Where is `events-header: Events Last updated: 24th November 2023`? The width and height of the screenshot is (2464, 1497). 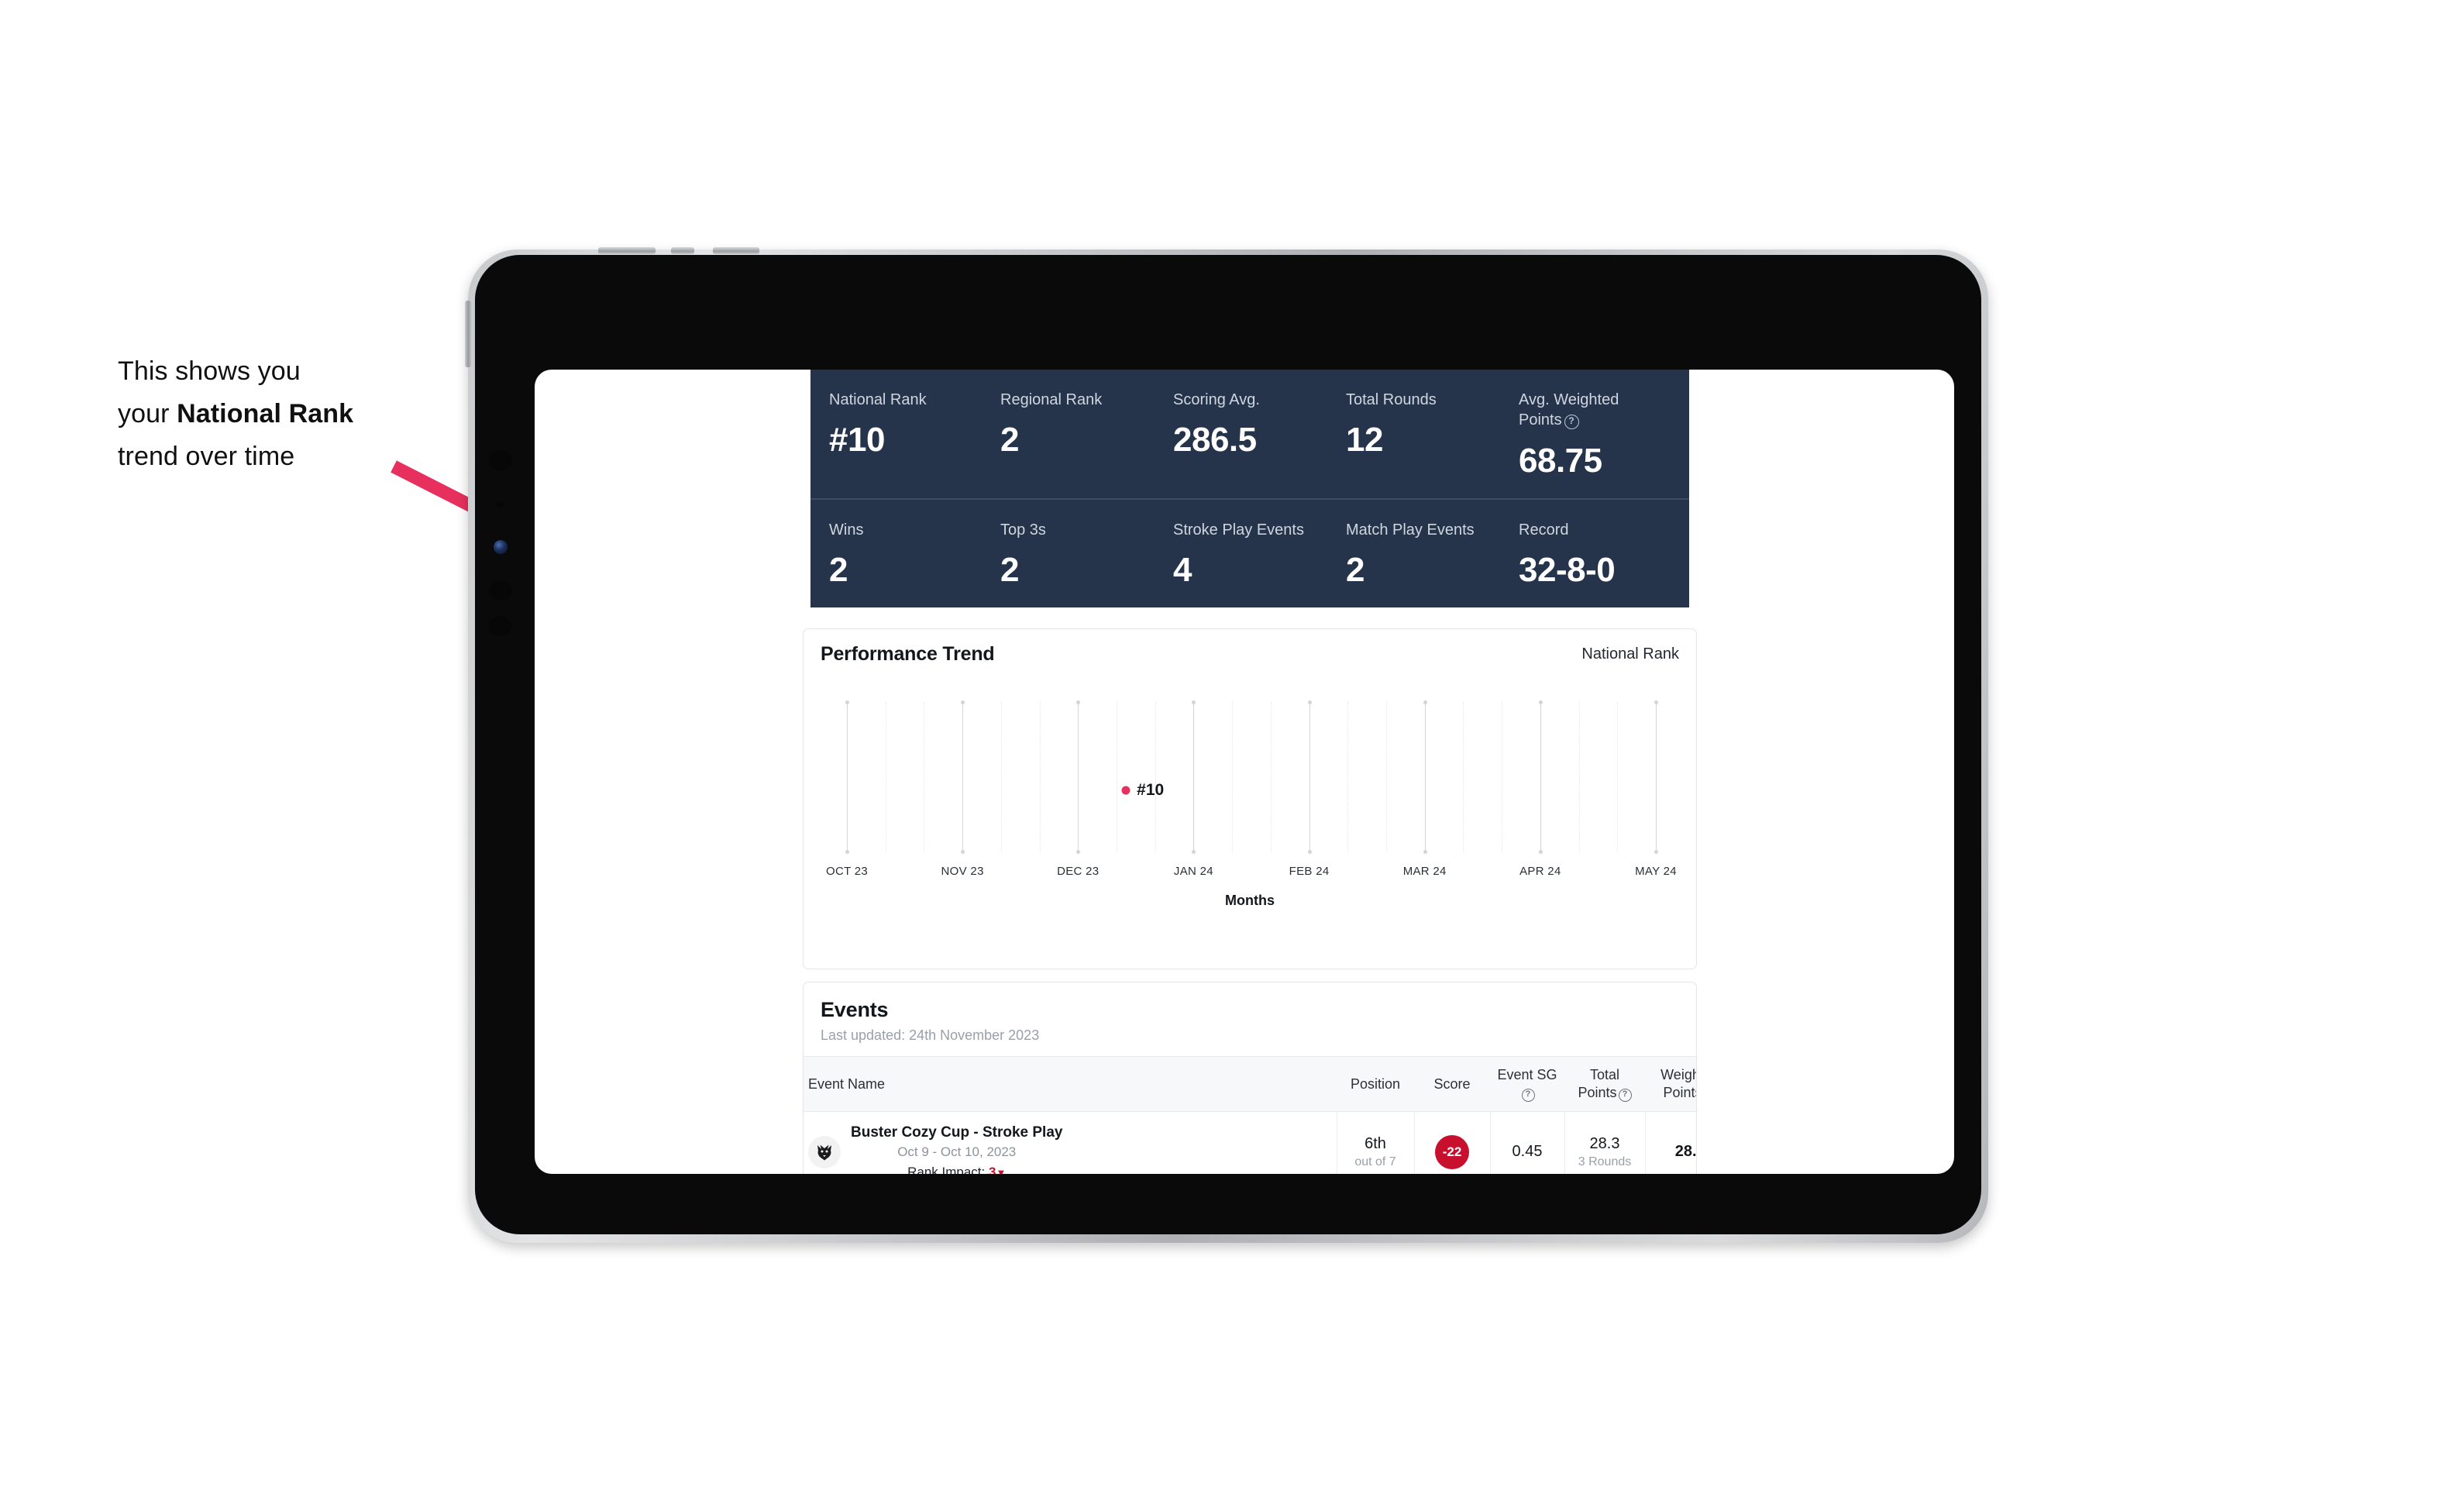
events-header: Events Last updated: 24th November 2023 is located at coordinates (1250, 1019).